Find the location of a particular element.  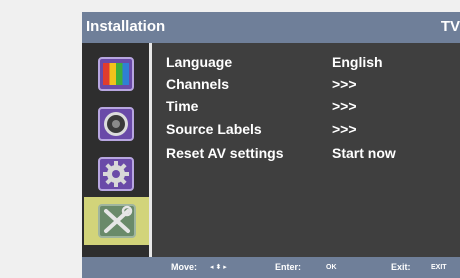

picture-icon is located at coordinates (115, 73).